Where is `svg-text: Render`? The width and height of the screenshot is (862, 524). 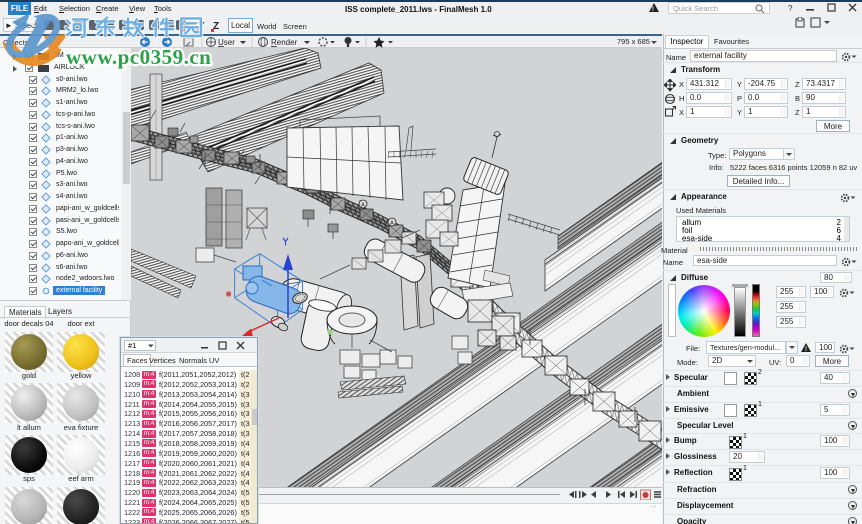
svg-text: Render is located at coordinates (284, 42).